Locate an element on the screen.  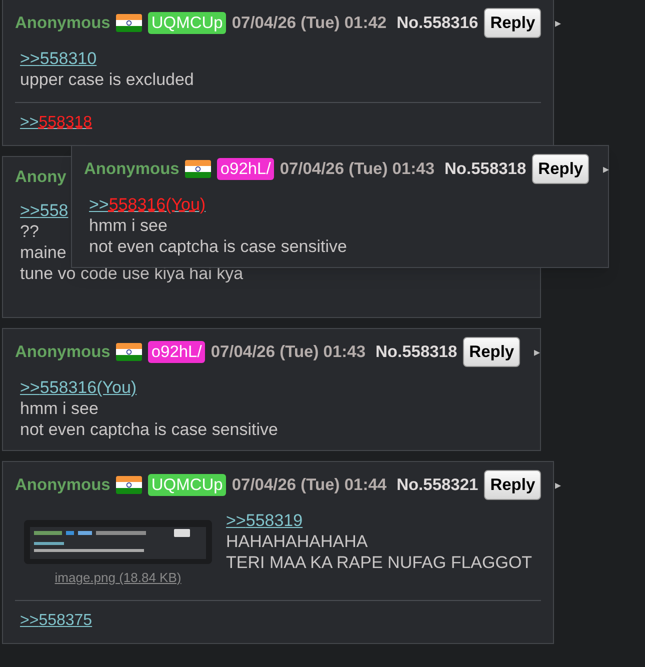
post-text: TERI MAA KA RAPE NUFAG FLAGGOT is located at coordinates (379, 562).